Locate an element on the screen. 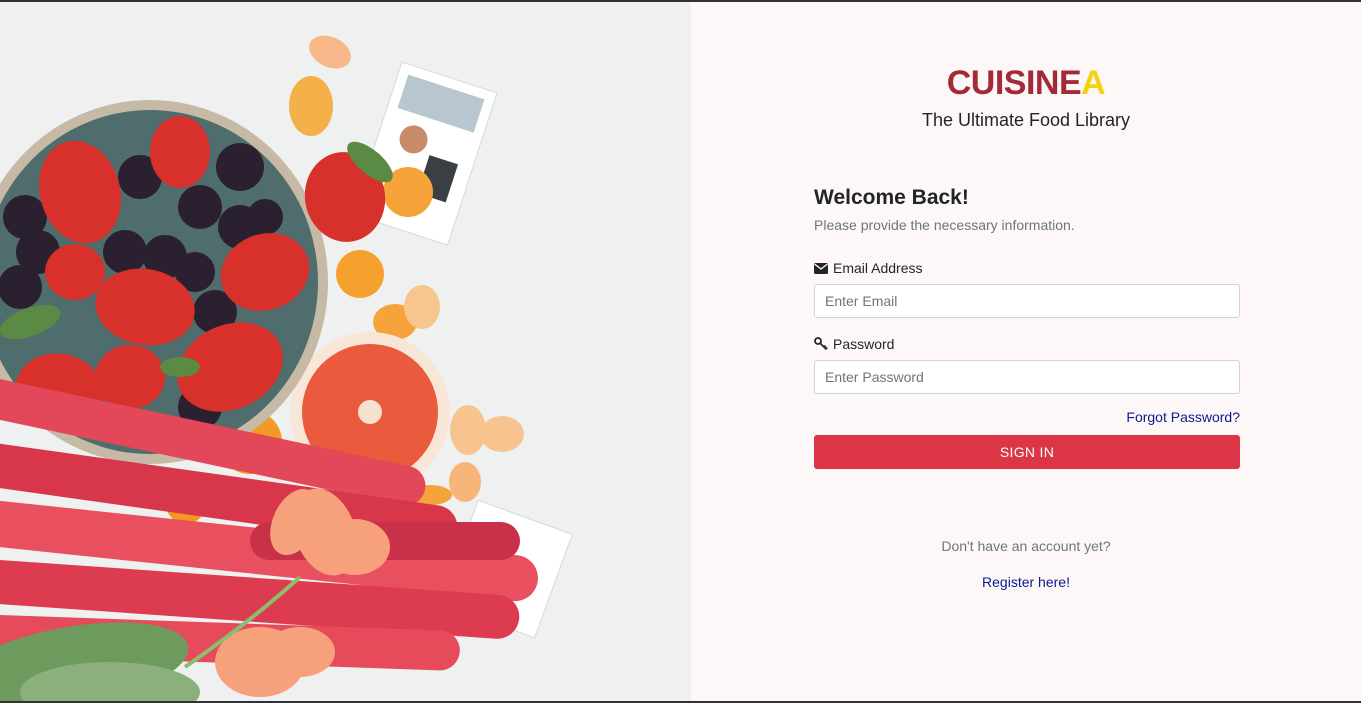 The image size is (1361, 703). register-link: Register here! is located at coordinates (1026, 582).